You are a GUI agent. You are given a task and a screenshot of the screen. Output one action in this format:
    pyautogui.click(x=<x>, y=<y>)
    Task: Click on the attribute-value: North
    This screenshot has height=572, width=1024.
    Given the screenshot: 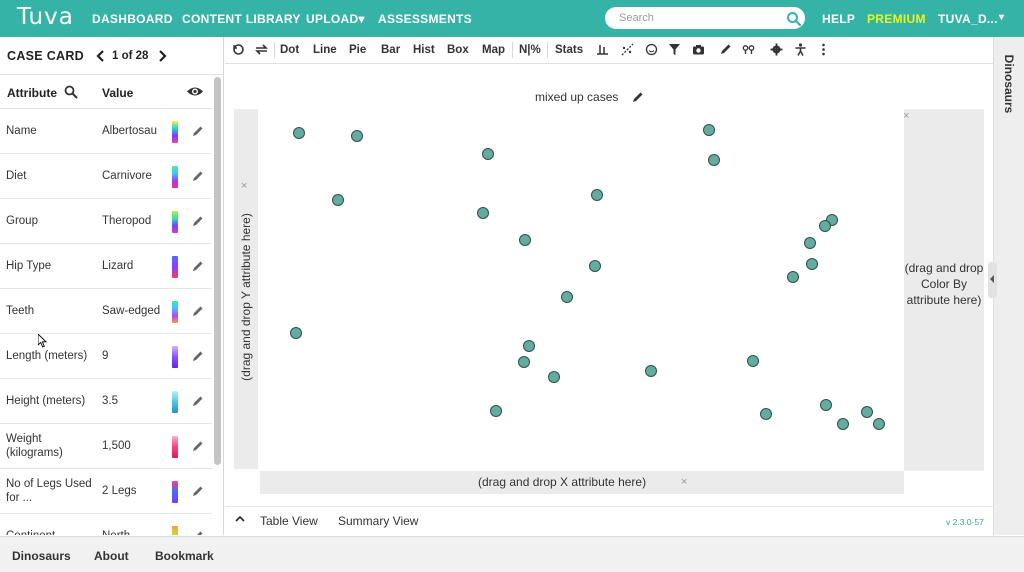 What is the action you would take?
    pyautogui.click(x=134, y=532)
    